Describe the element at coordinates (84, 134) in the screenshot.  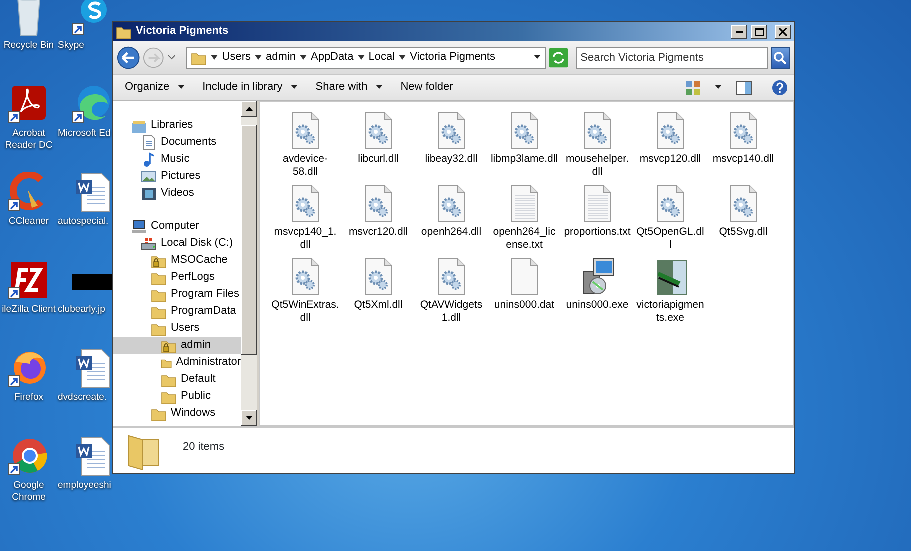
I see `desktop-icon-label: Microsoft Ed` at that location.